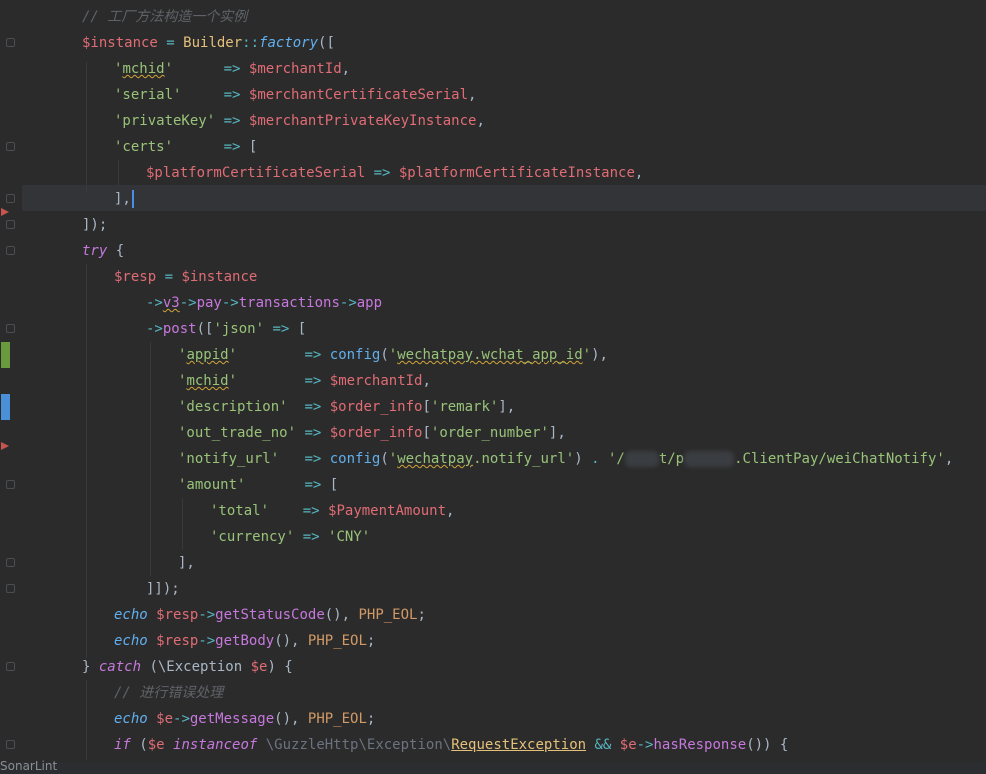  I want to click on variable: $merchantId, so click(295, 69).